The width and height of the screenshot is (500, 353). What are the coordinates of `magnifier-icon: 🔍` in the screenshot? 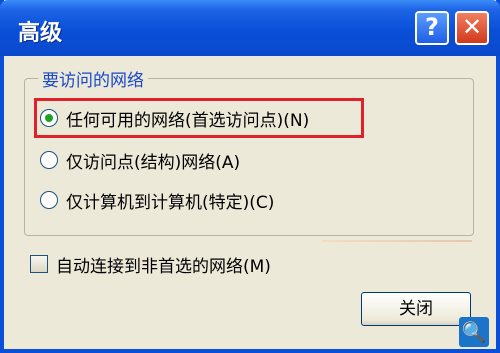 It's located at (474, 332).